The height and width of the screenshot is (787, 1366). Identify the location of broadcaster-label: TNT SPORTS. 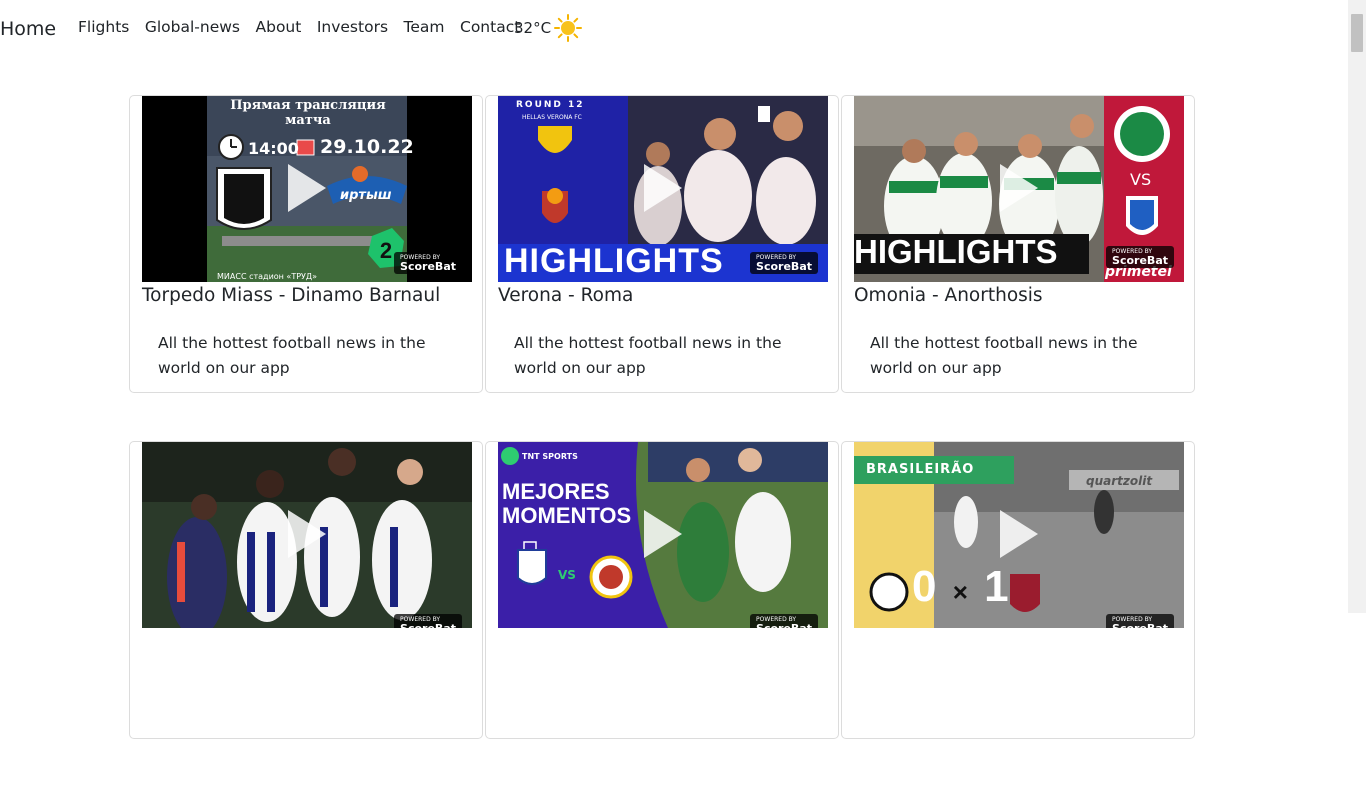
(550, 456).